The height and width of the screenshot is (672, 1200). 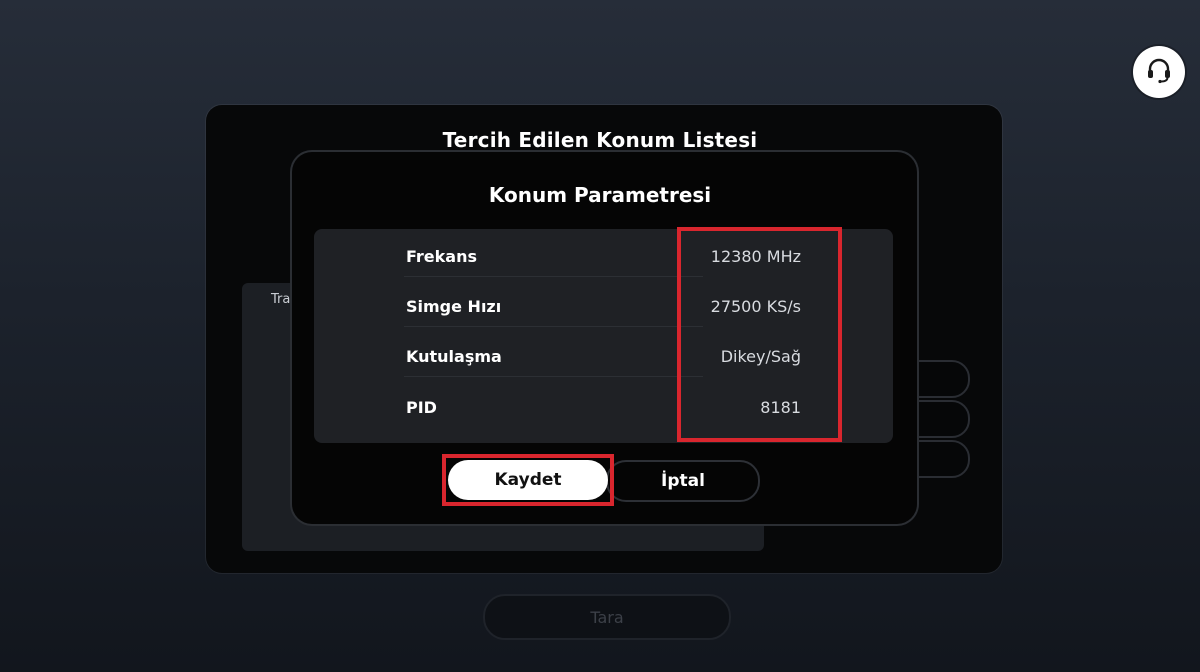 What do you see at coordinates (454, 356) in the screenshot?
I see `polarization-label: Kutulaşma` at bounding box center [454, 356].